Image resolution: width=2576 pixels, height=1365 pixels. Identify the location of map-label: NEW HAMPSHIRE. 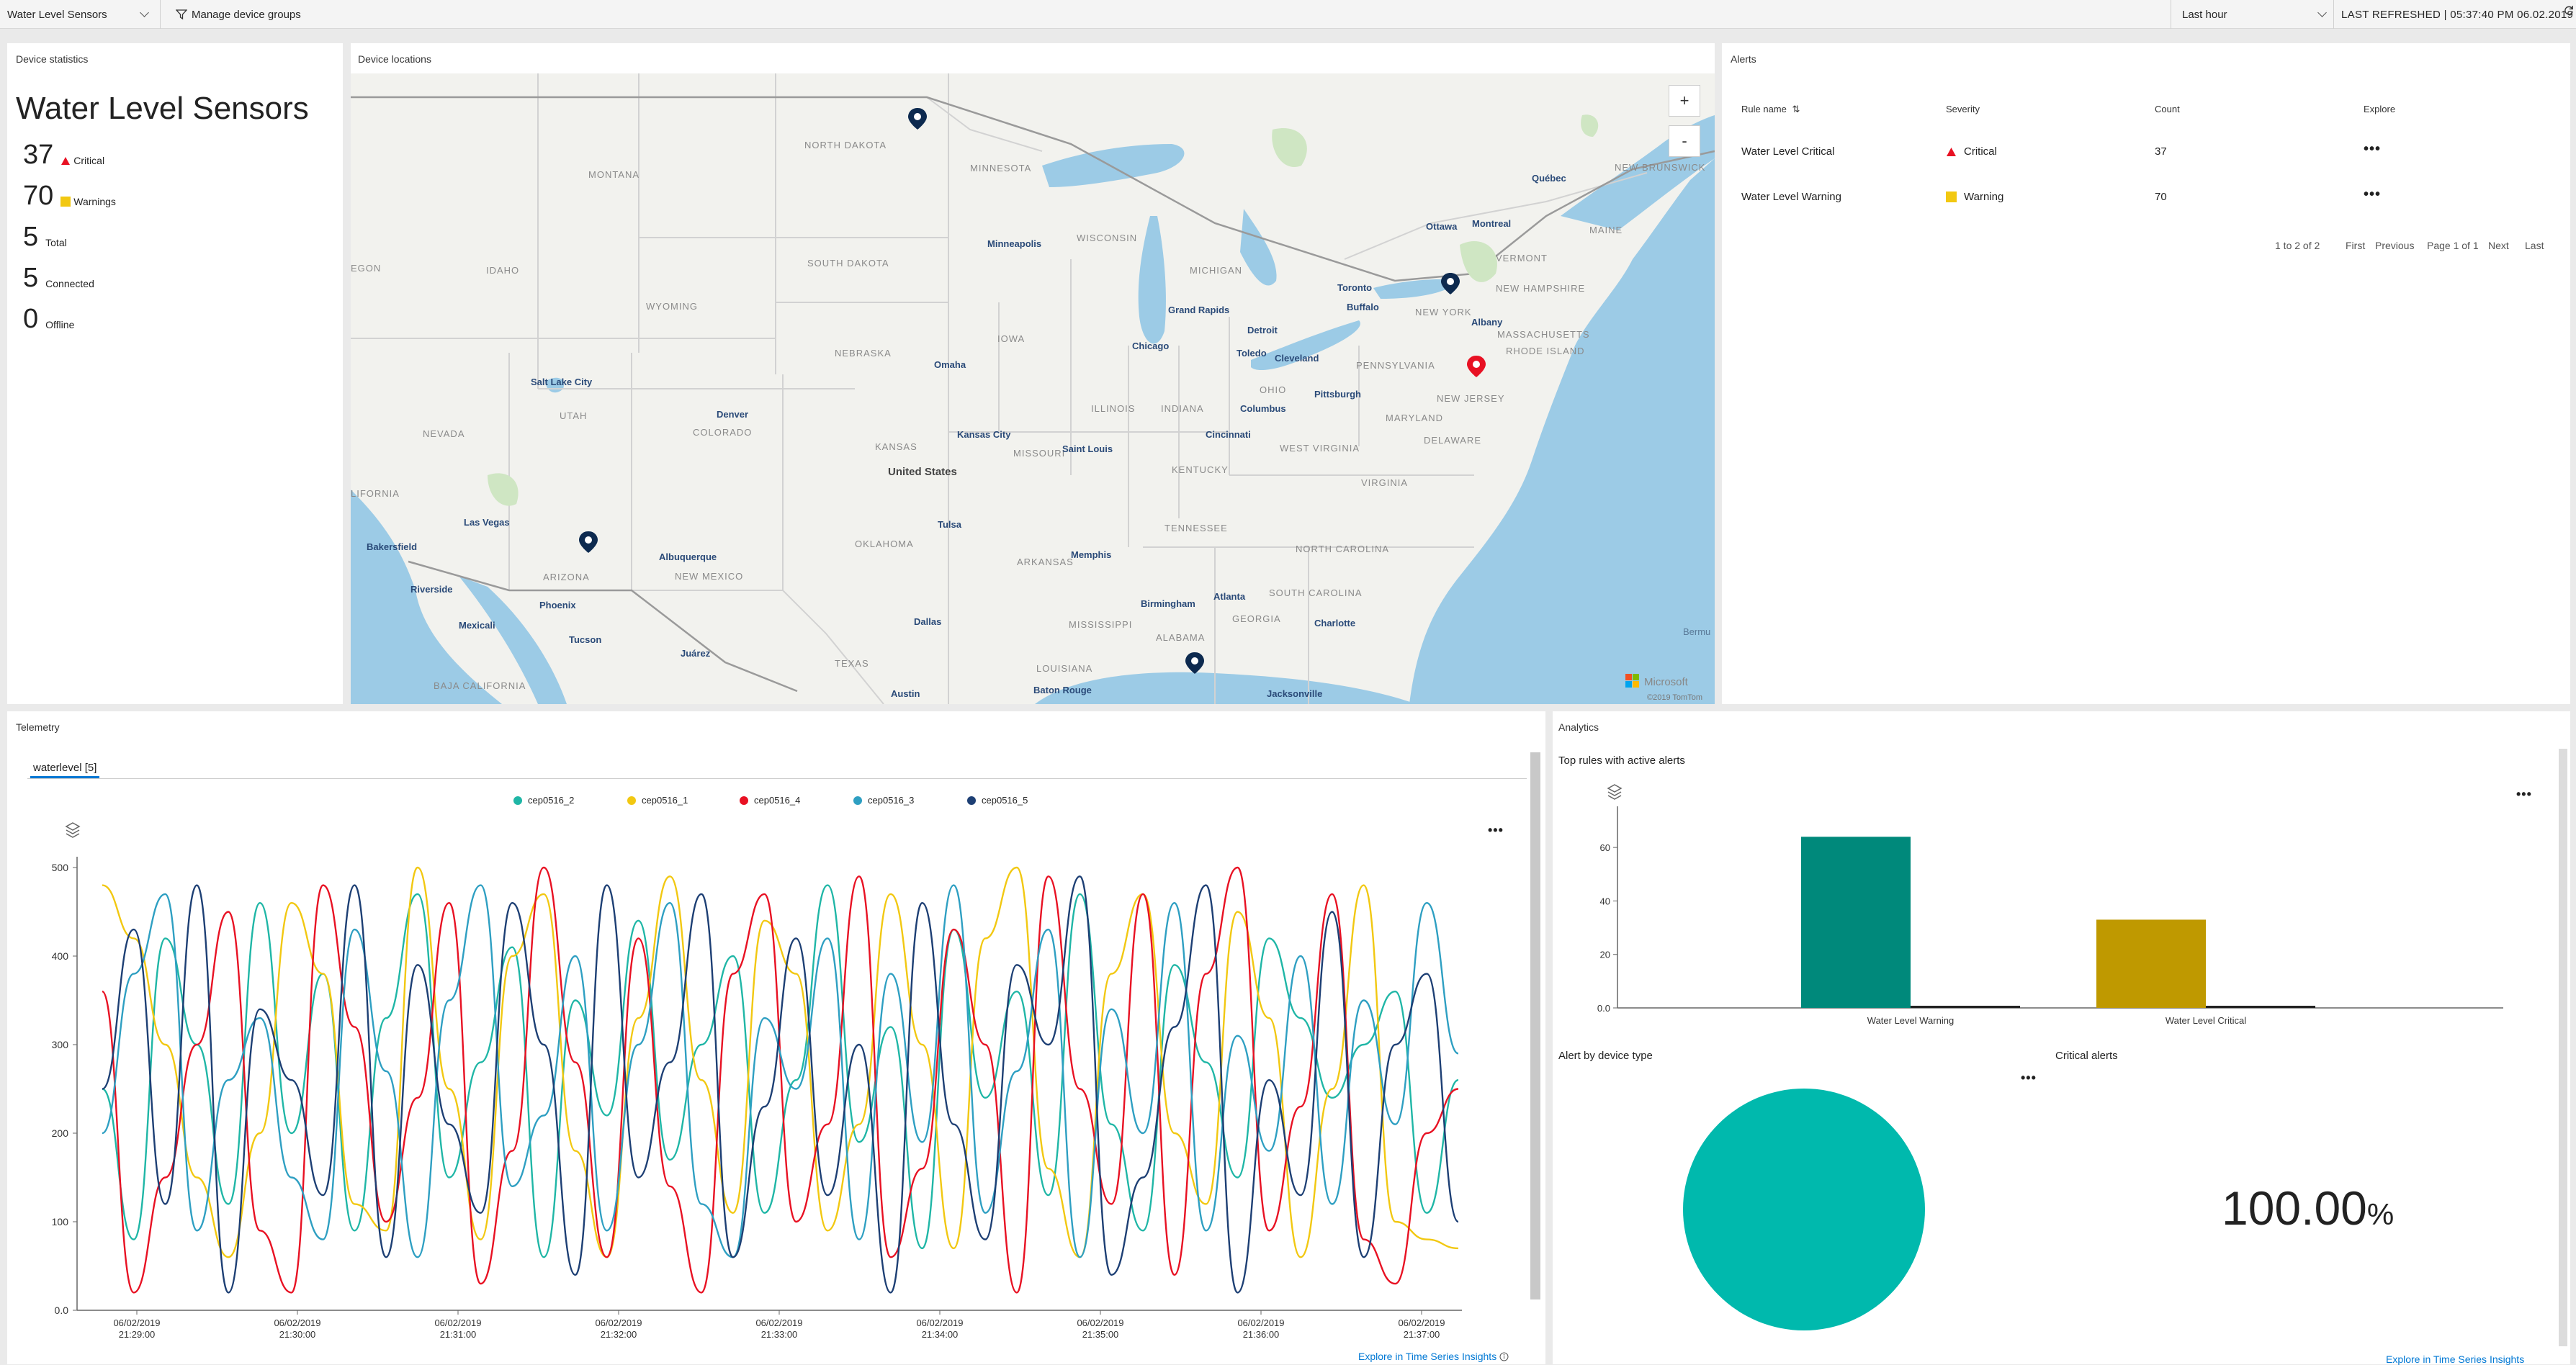
(1540, 288).